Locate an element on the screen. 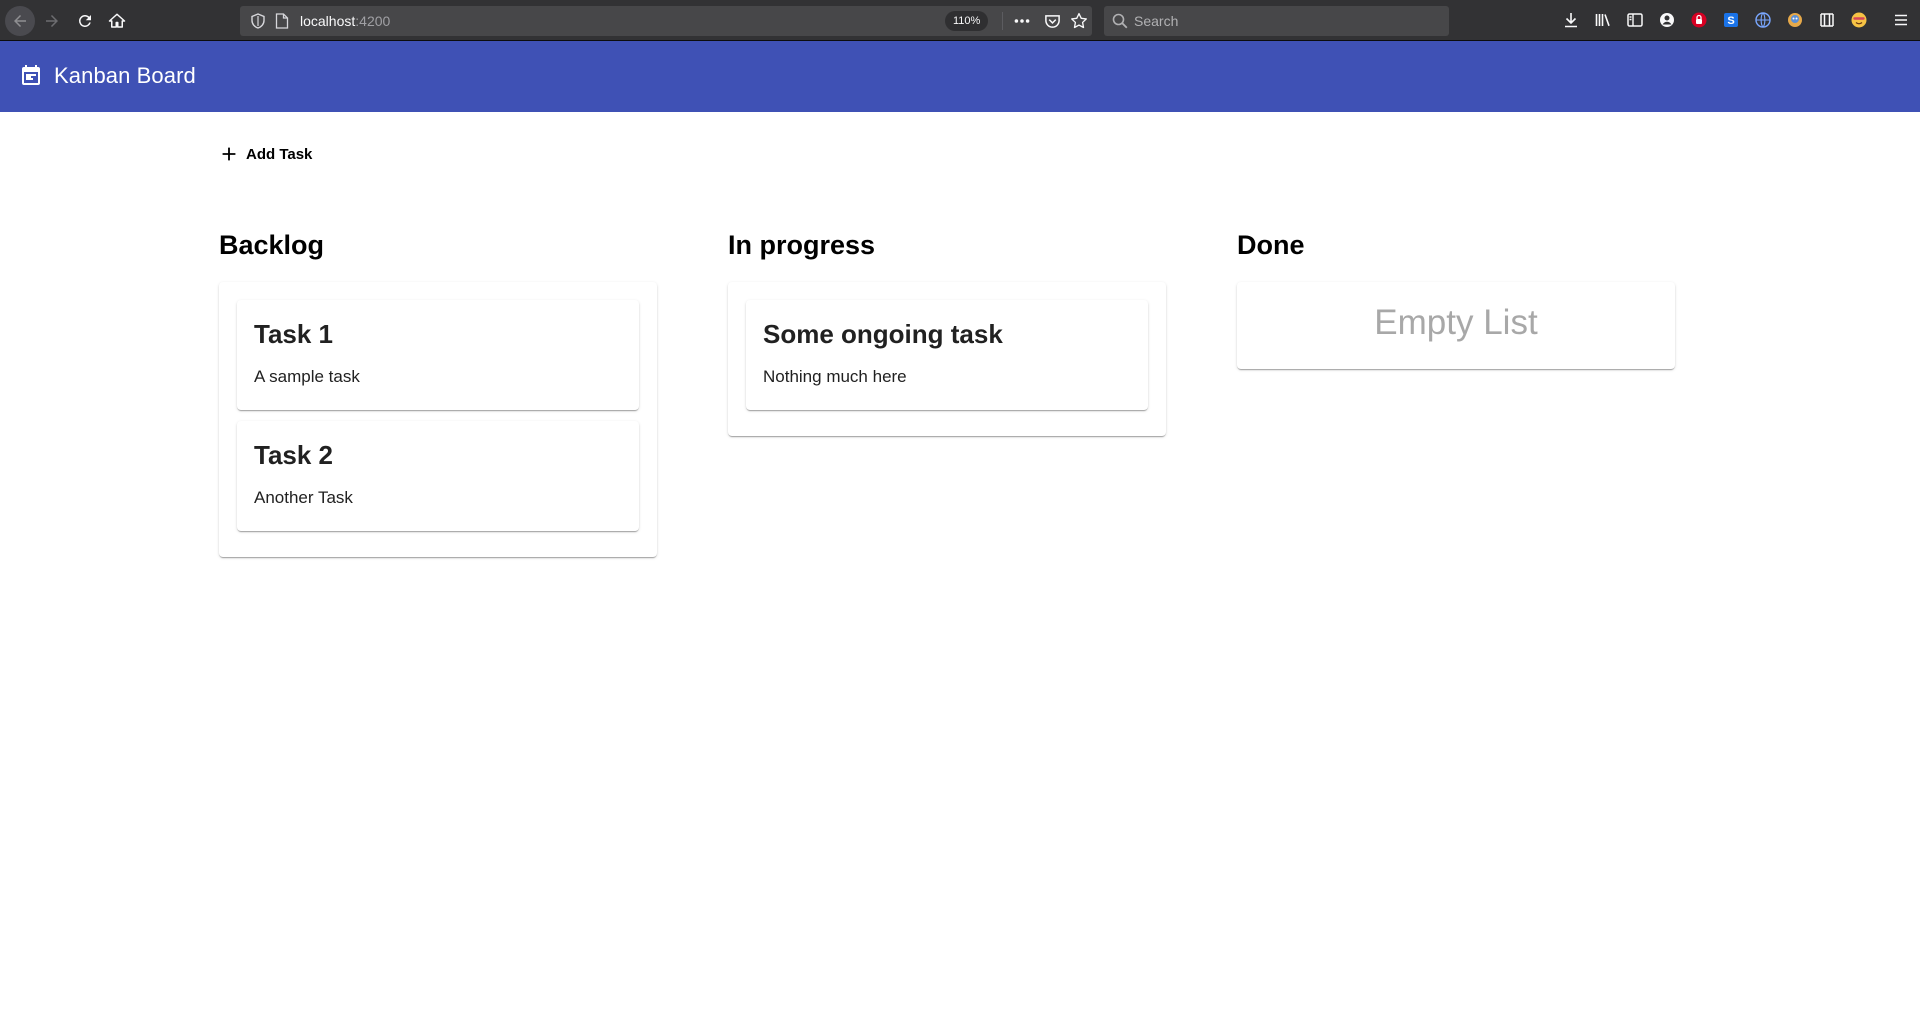 The height and width of the screenshot is (1009, 1920). empty-task-list: Empty List is located at coordinates (1456, 325).